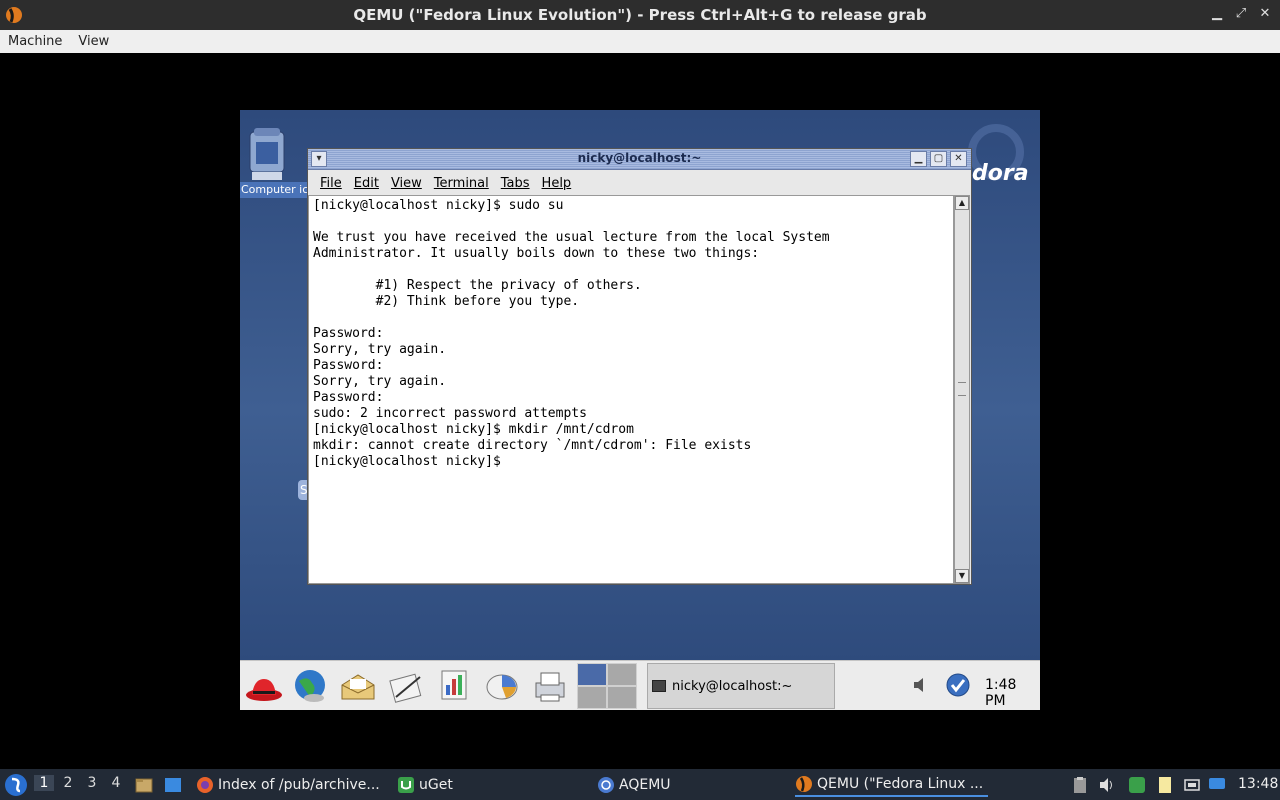 The height and width of the screenshot is (800, 1280). What do you see at coordinates (640, 41) in the screenshot?
I see `host-menubar: Machine View` at bounding box center [640, 41].